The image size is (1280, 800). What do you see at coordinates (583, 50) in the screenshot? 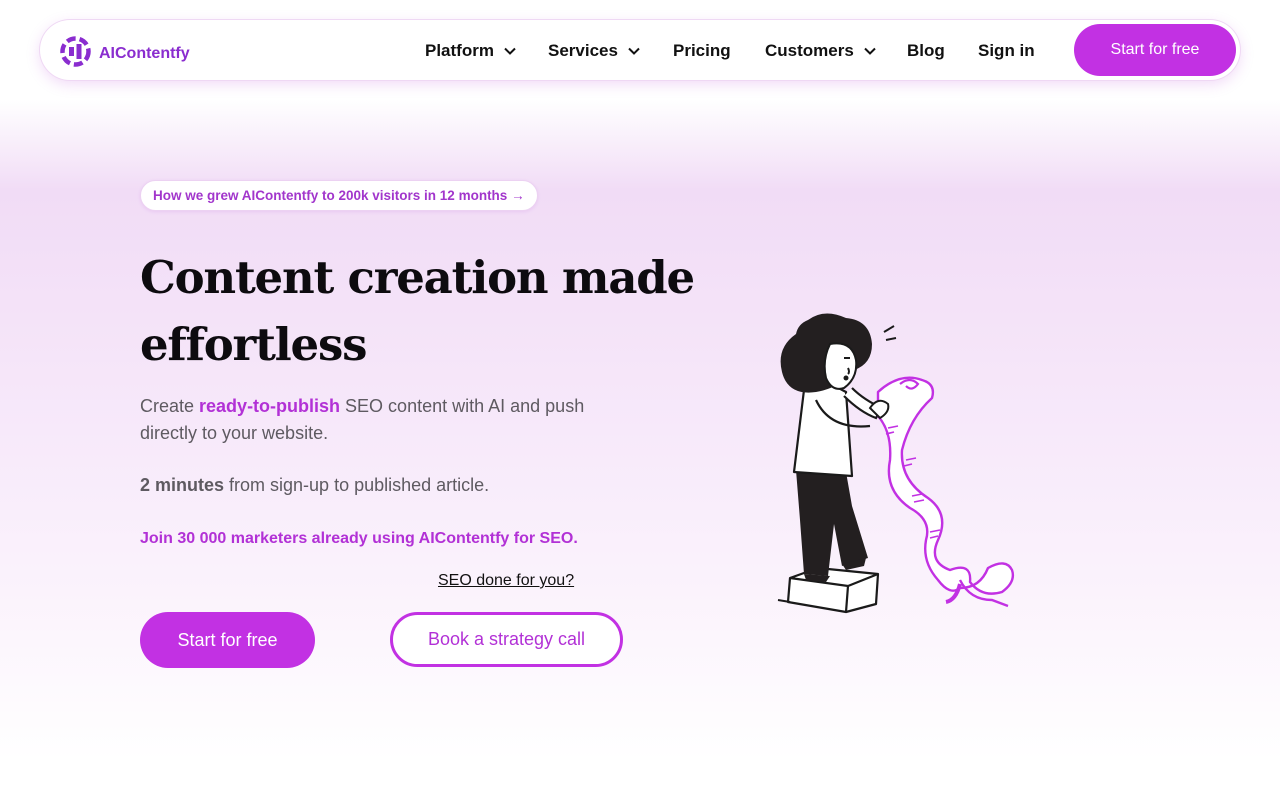
I see `nav-services-label: Services` at bounding box center [583, 50].